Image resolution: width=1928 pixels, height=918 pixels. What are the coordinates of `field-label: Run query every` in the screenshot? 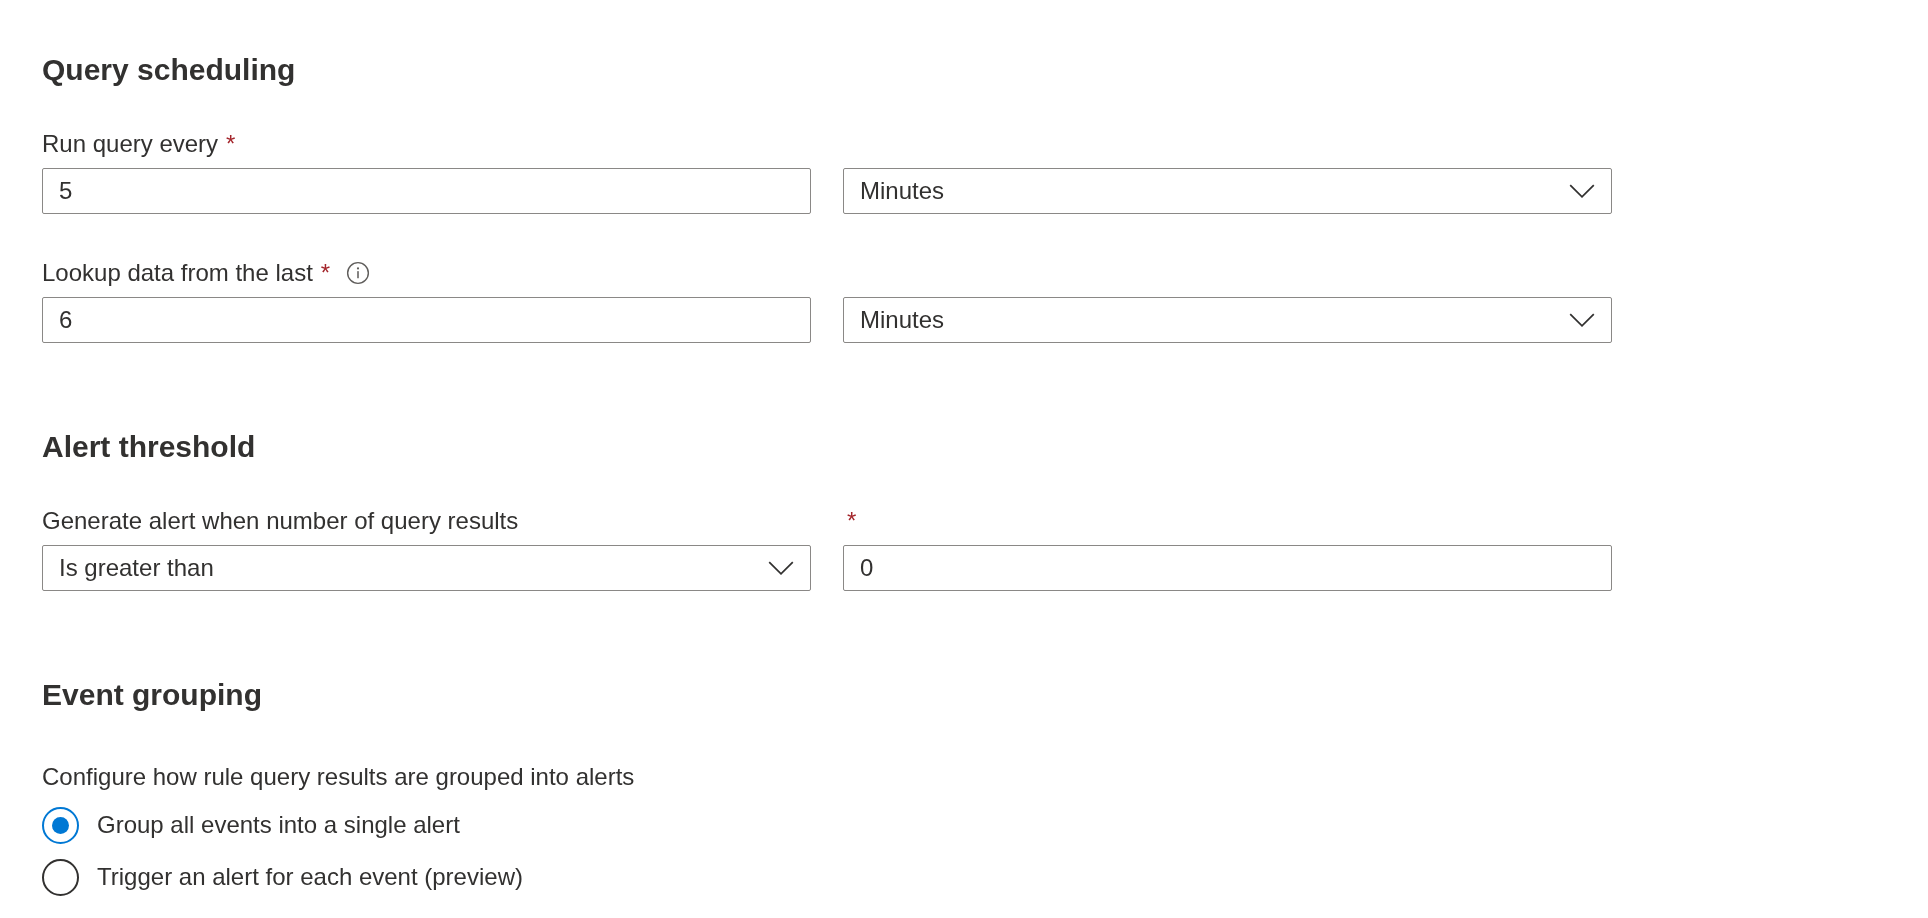 It's located at (130, 144).